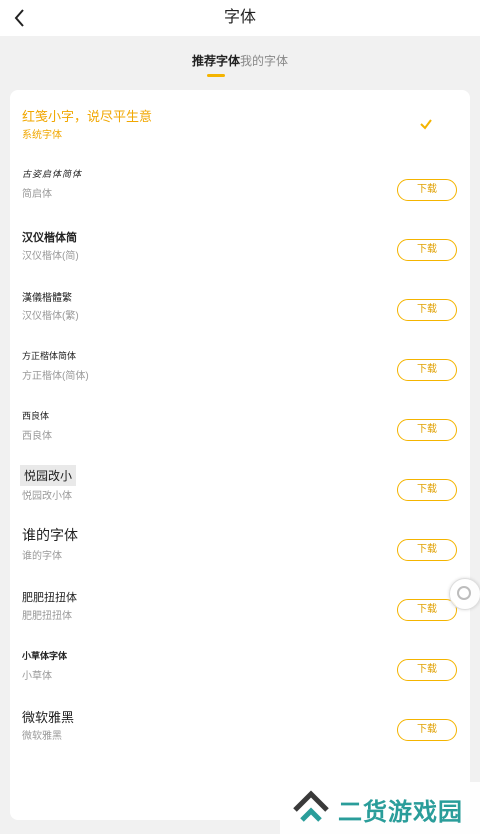  What do you see at coordinates (36, 416) in the screenshot?
I see `font-preview: 西良体` at bounding box center [36, 416].